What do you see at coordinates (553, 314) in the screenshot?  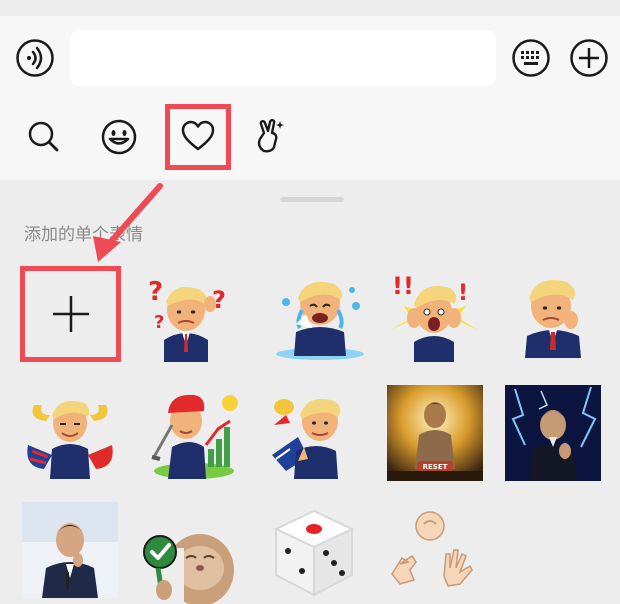 I see `sticker-worried` at bounding box center [553, 314].